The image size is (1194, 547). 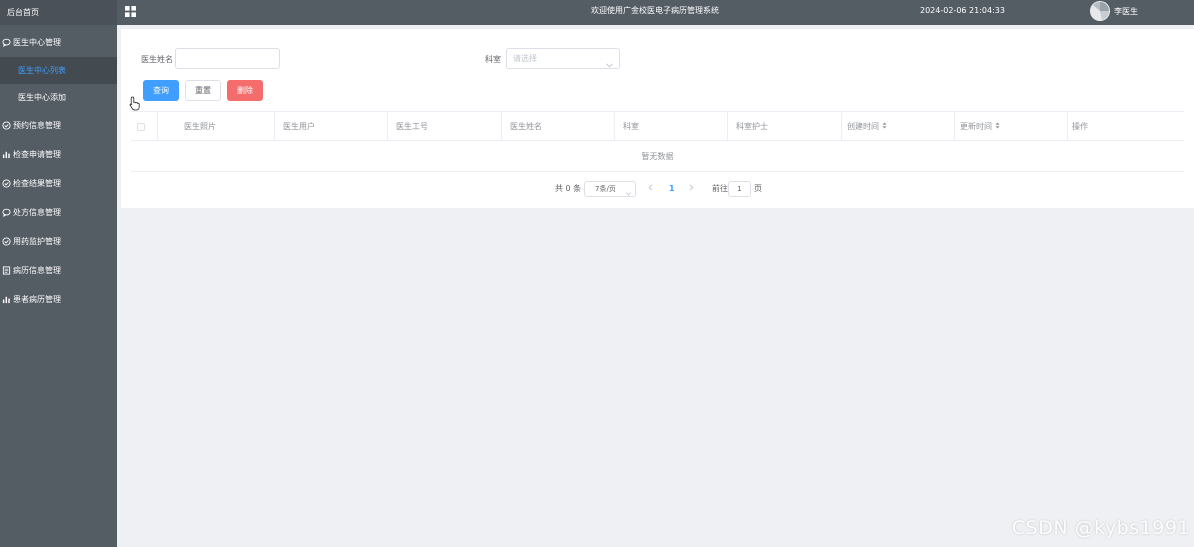 What do you see at coordinates (135, 103) in the screenshot?
I see `hand-pointer-icon` at bounding box center [135, 103].